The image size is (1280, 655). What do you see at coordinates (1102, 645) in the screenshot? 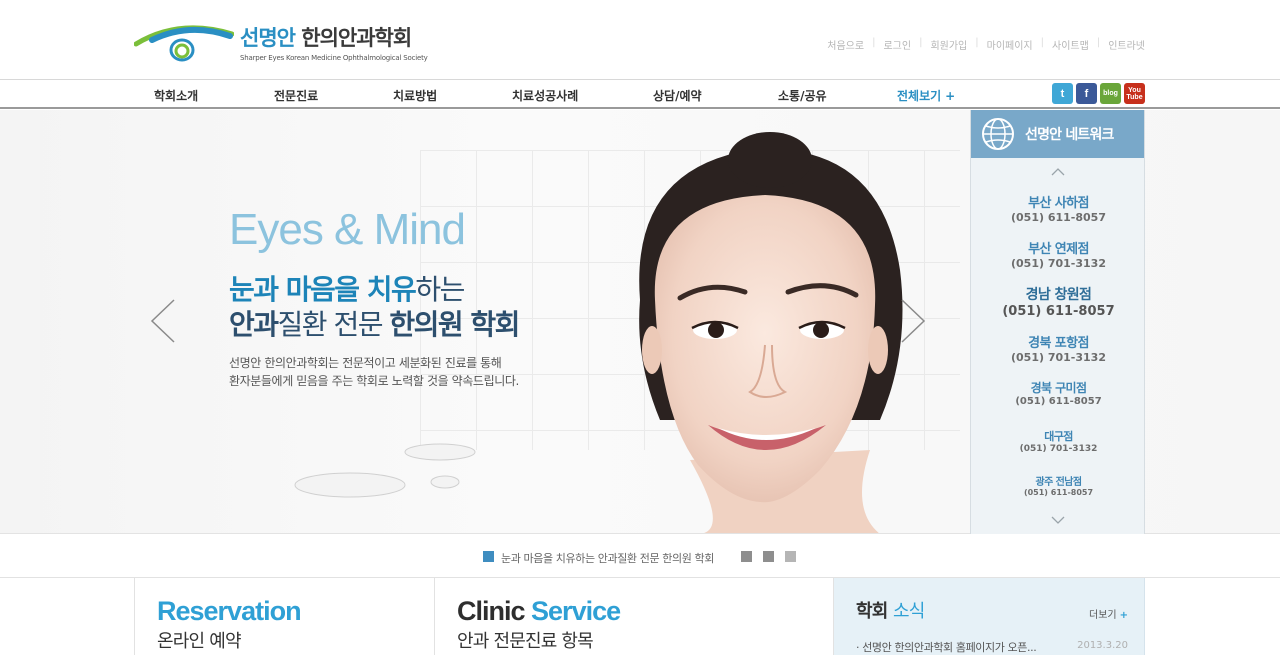
I see `news-date: 2013.3.20` at bounding box center [1102, 645].